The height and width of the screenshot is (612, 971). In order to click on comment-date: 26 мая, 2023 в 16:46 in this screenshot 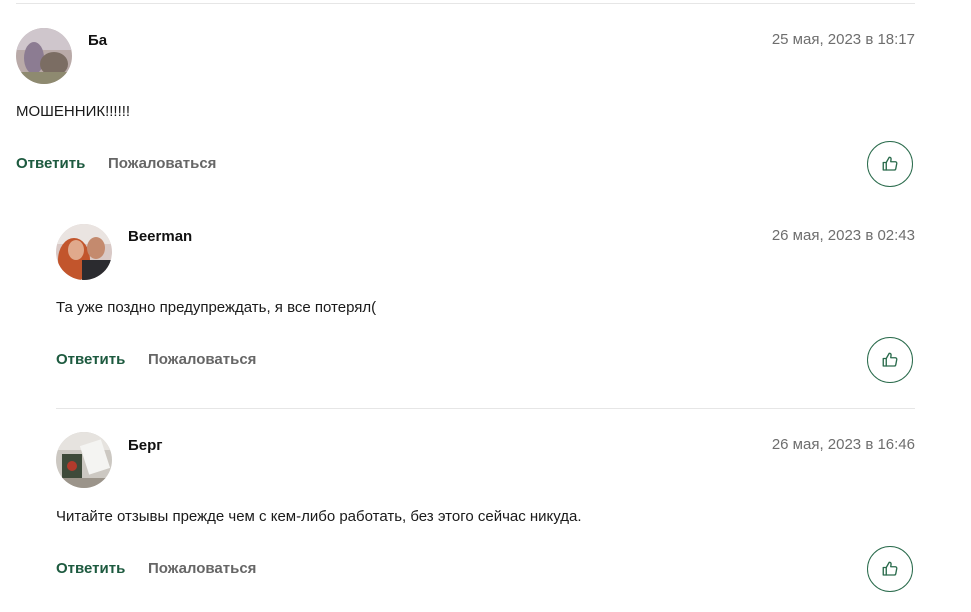, I will do `click(843, 444)`.